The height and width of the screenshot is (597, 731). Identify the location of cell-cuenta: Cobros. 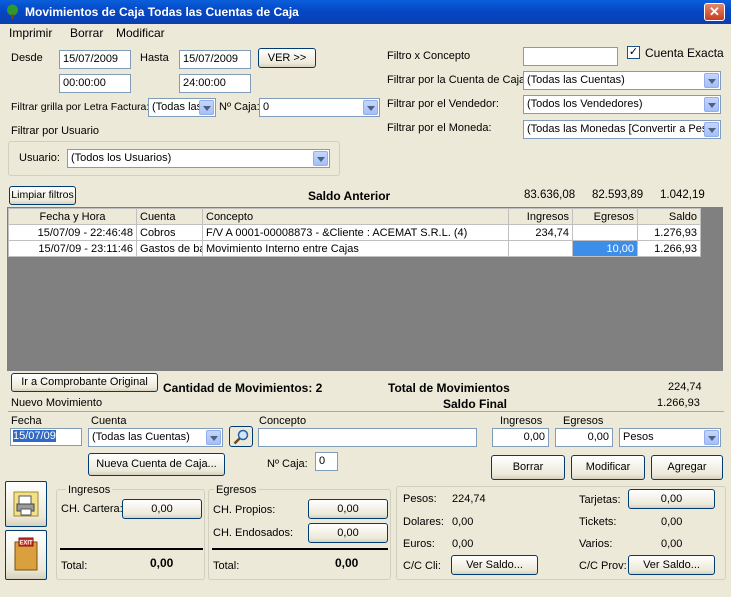
(169, 232).